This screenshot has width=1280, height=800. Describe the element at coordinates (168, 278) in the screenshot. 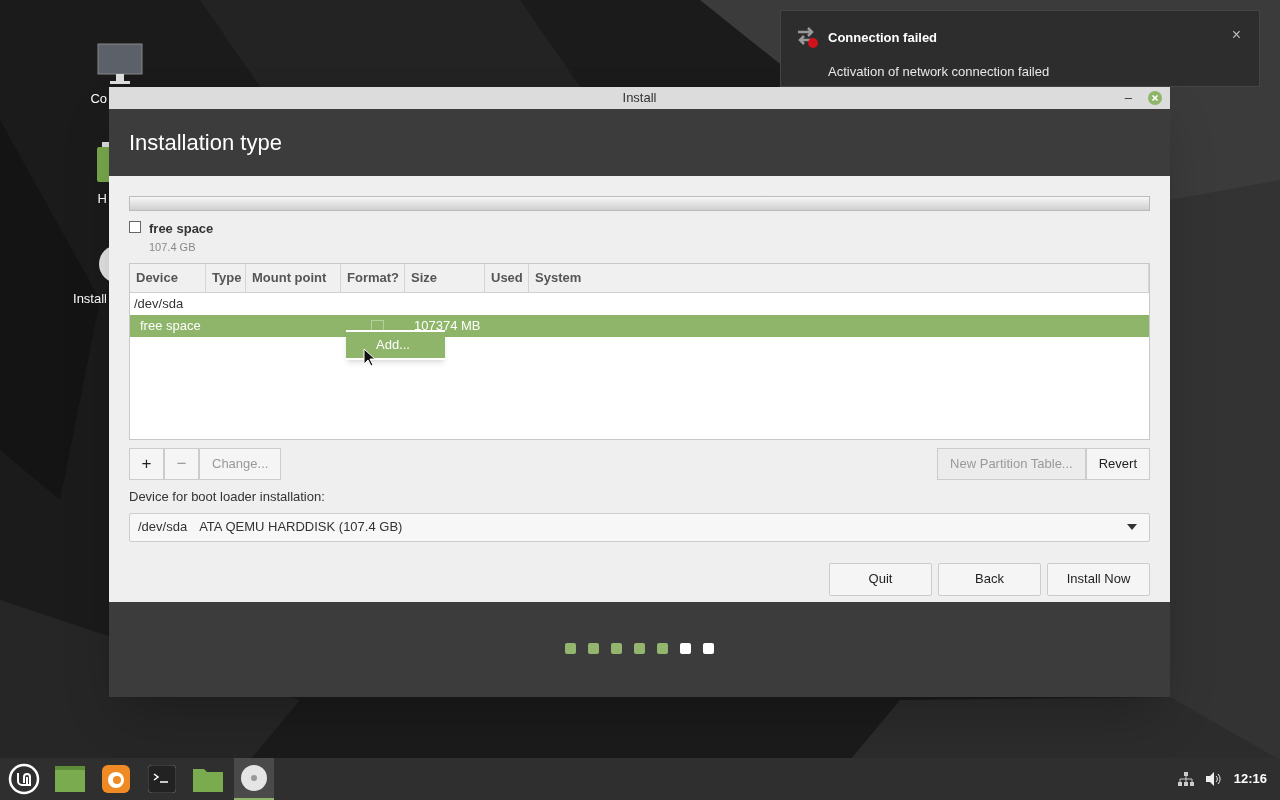

I see `column-header: Device` at that location.